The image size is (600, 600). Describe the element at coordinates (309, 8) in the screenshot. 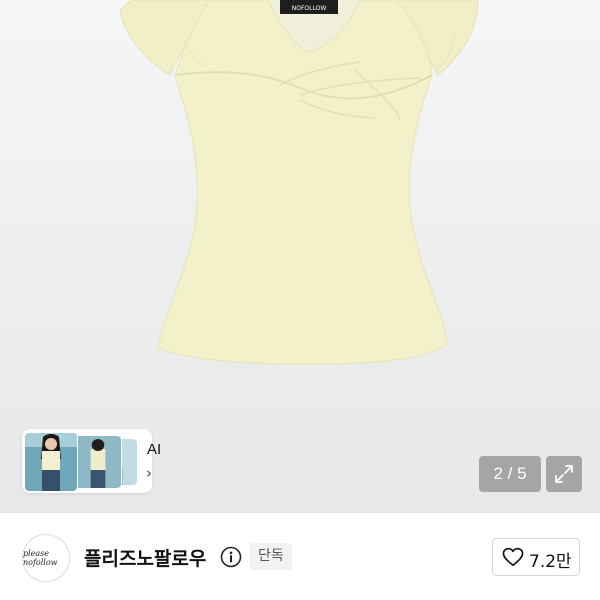

I see `product-tag-text: NOFOLLOW` at that location.